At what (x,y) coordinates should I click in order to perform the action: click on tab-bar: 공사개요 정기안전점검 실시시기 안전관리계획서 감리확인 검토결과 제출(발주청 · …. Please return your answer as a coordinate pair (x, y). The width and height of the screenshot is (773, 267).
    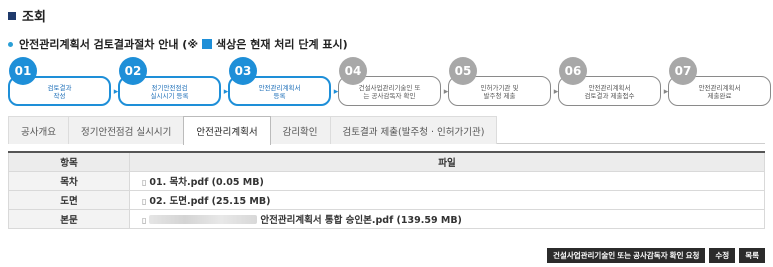
    Looking at the image, I should click on (386, 130).